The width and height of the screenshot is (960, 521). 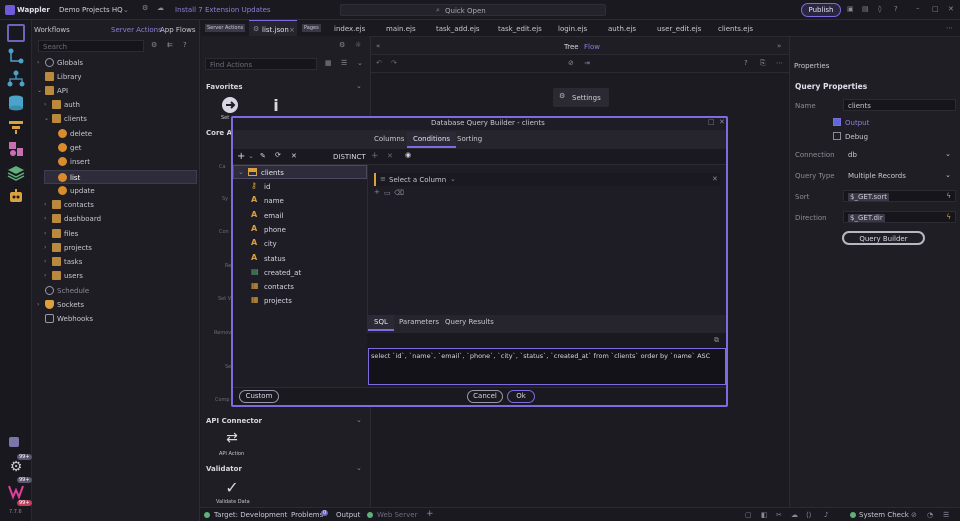 What do you see at coordinates (879, 9) in the screenshot?
I see `drop-icon: ◊` at bounding box center [879, 9].